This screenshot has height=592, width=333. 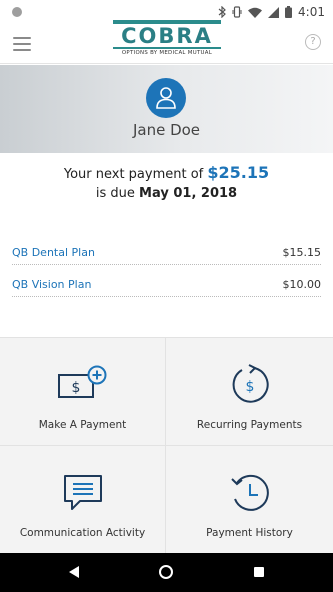 I want to click on due-date: May 01, 2018, so click(x=188, y=193).